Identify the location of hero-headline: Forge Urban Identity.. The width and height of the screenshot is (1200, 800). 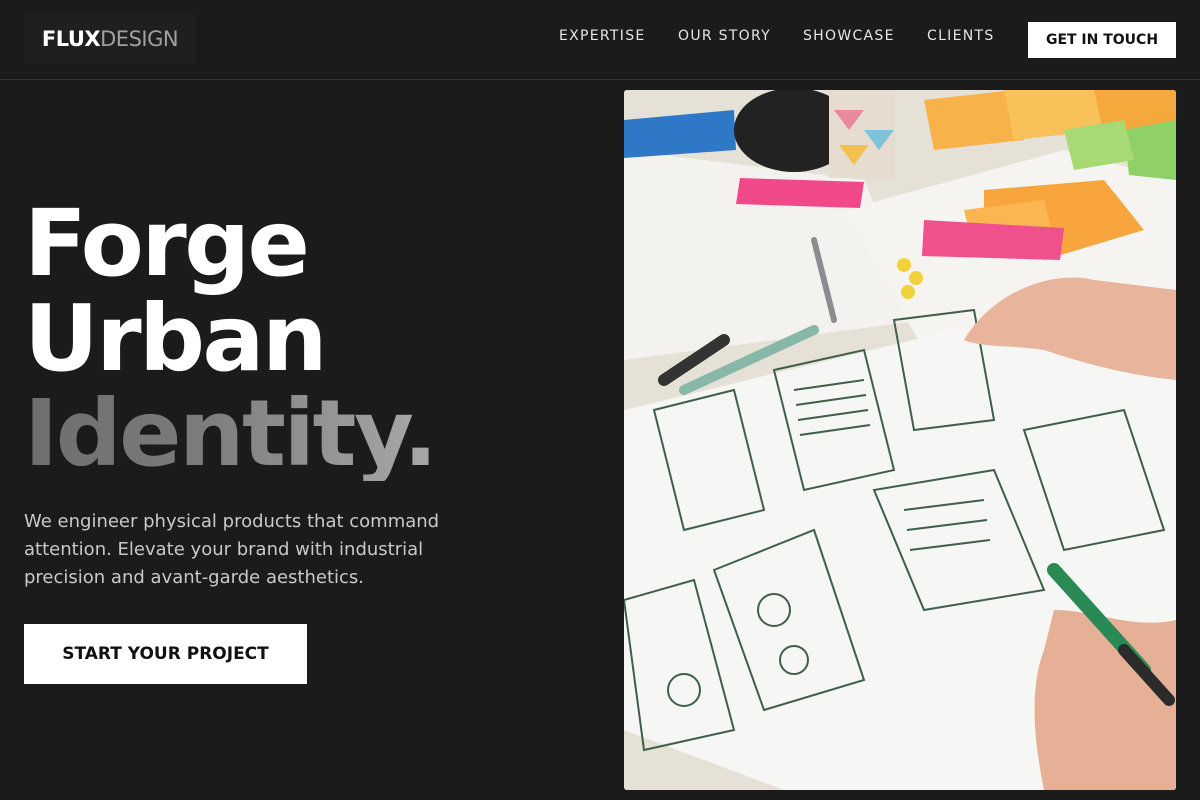
(231, 338).